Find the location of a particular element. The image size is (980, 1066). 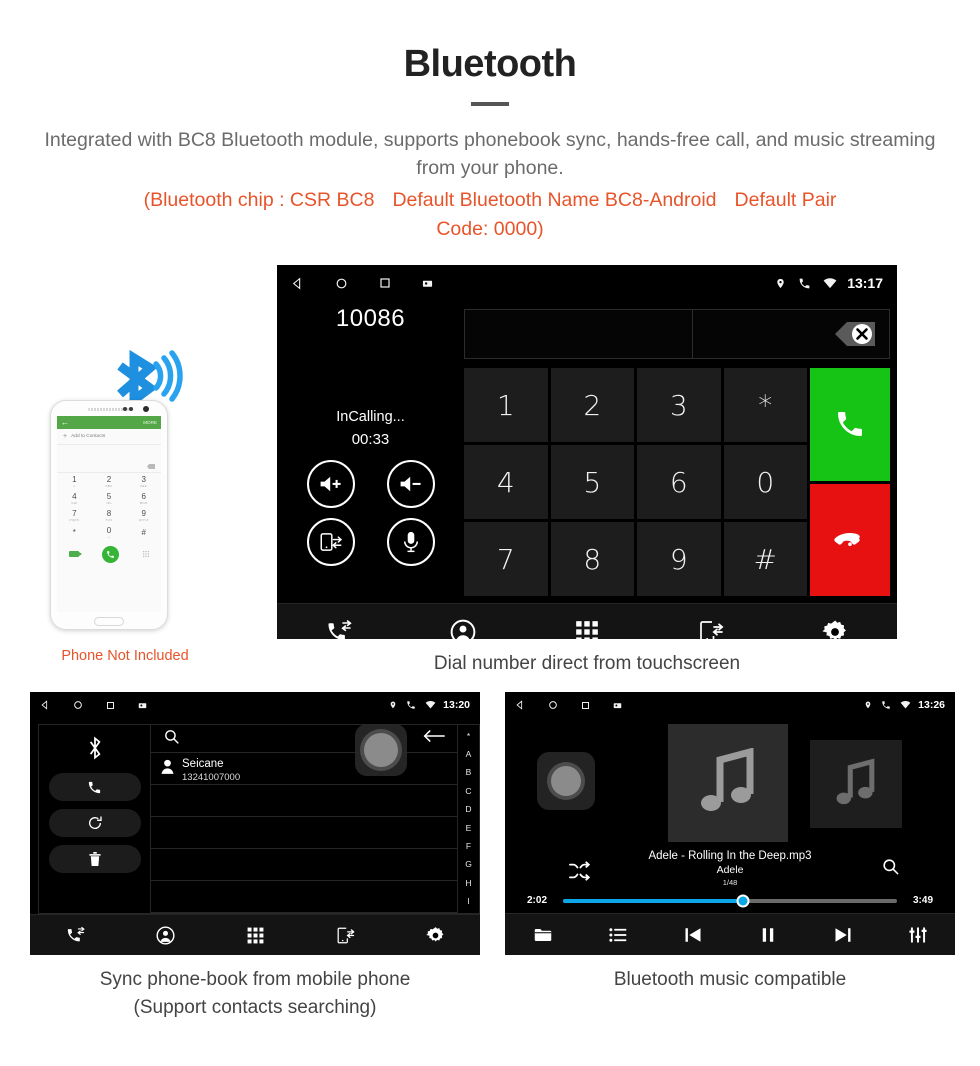

next-icon is located at coordinates (843, 935).